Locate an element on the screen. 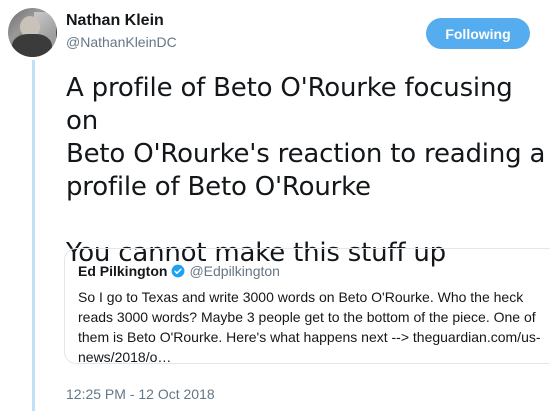 The image size is (550, 411). quoted-tweet-header: Ed Pilkington @Edpilkington is located at coordinates (179, 271).